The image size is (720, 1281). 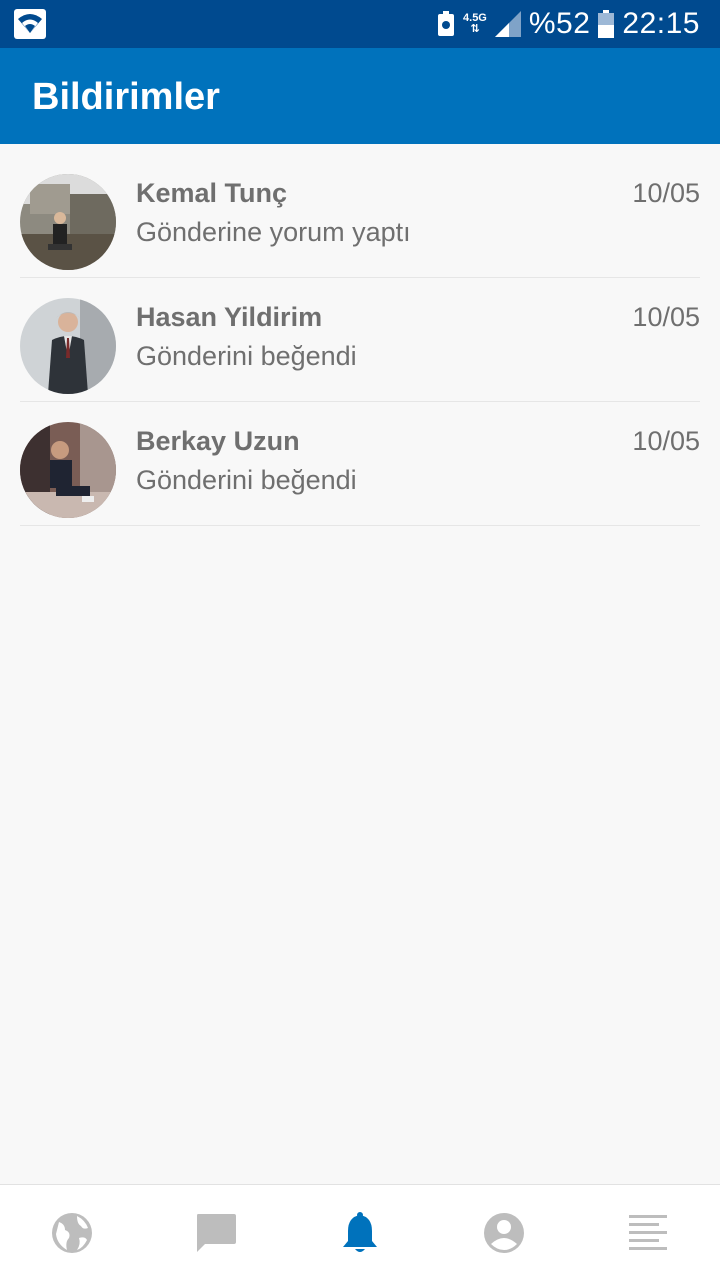 I want to click on bell-icon, so click(x=360, y=1232).